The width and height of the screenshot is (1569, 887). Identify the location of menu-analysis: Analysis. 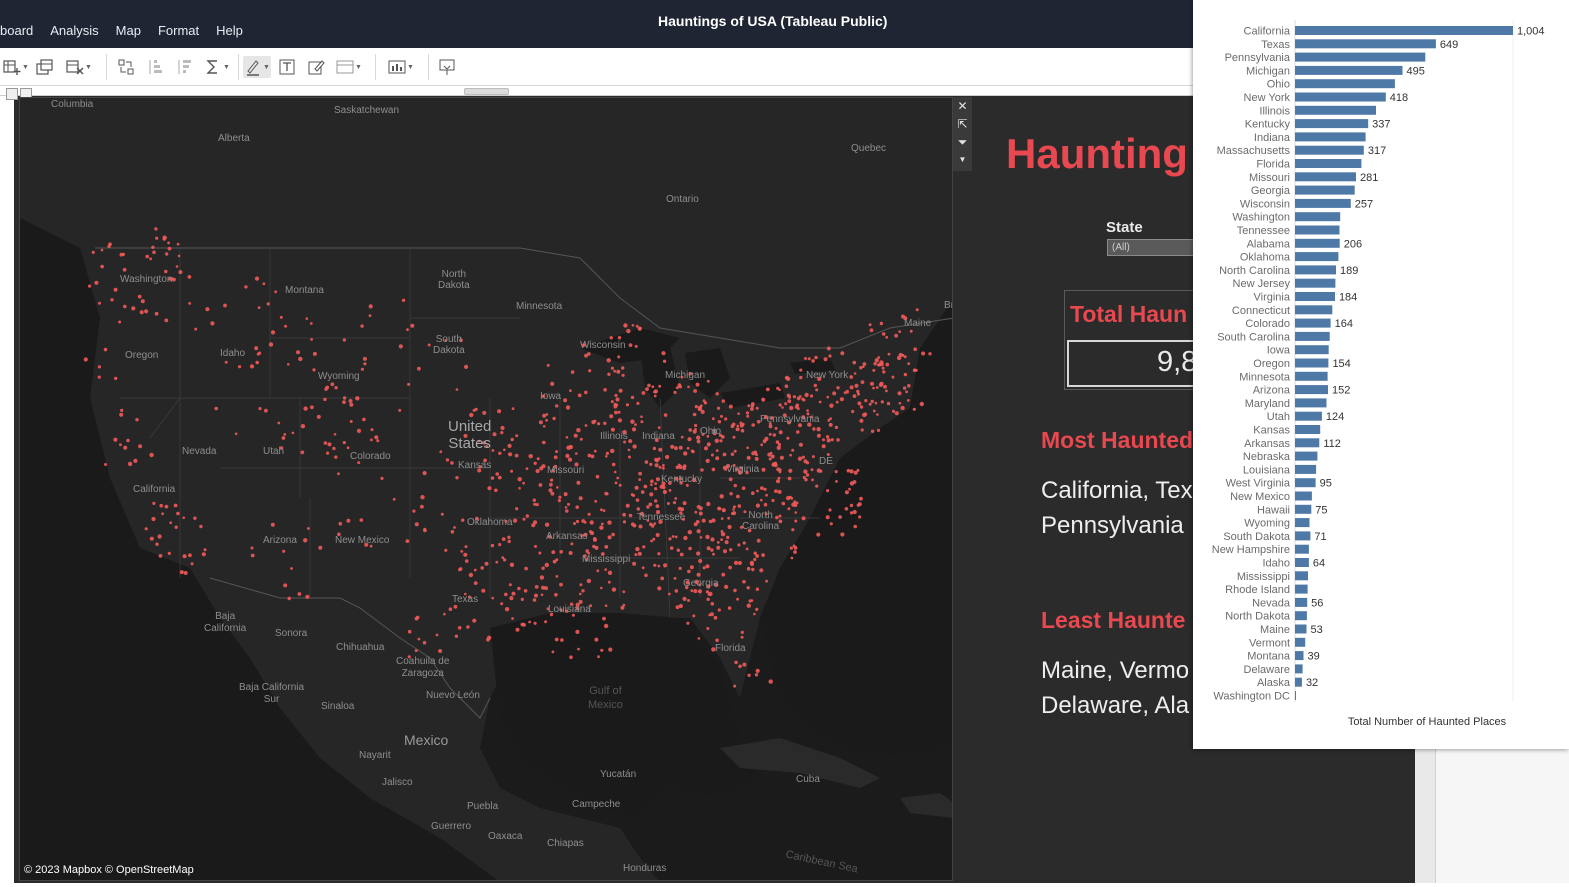
(74, 30).